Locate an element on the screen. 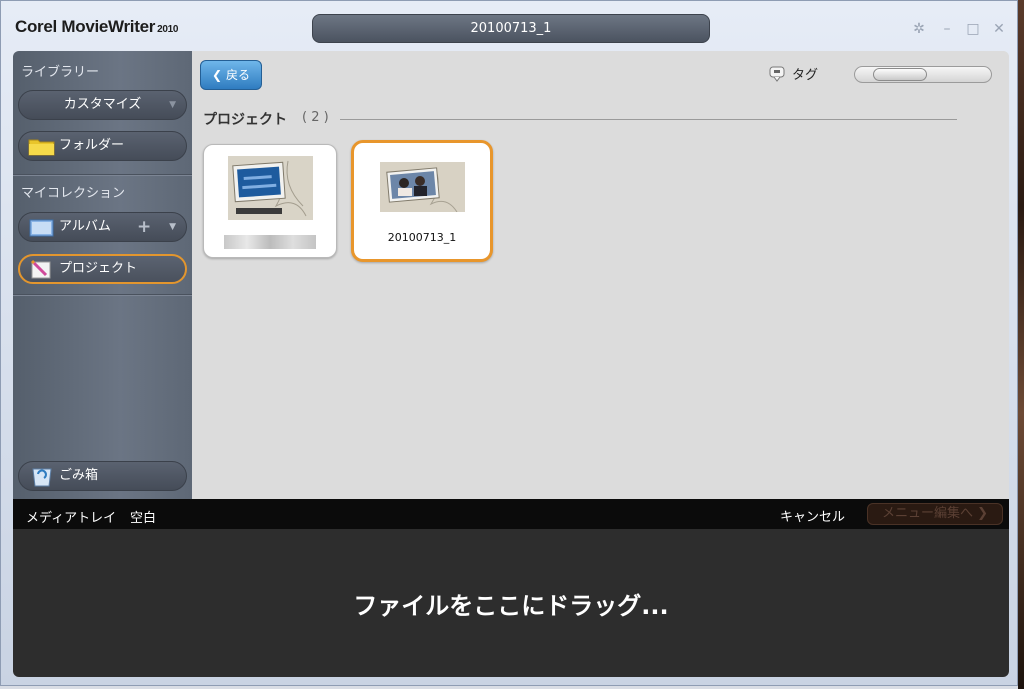  customize-button: カスタマイズ ▼ is located at coordinates (102, 105).